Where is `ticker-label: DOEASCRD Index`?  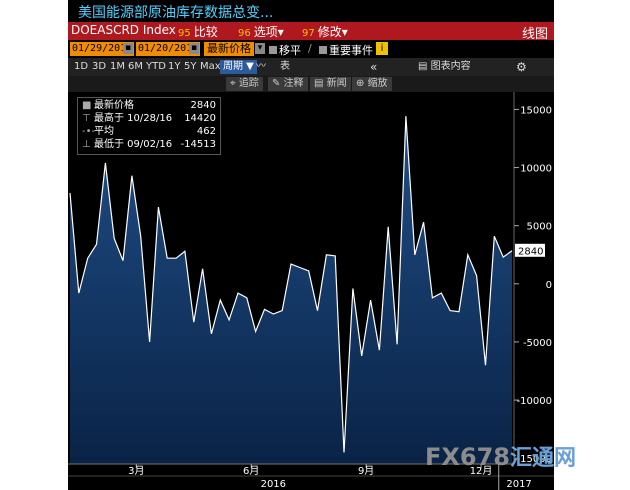 ticker-label: DOEASCRD Index is located at coordinates (123, 30).